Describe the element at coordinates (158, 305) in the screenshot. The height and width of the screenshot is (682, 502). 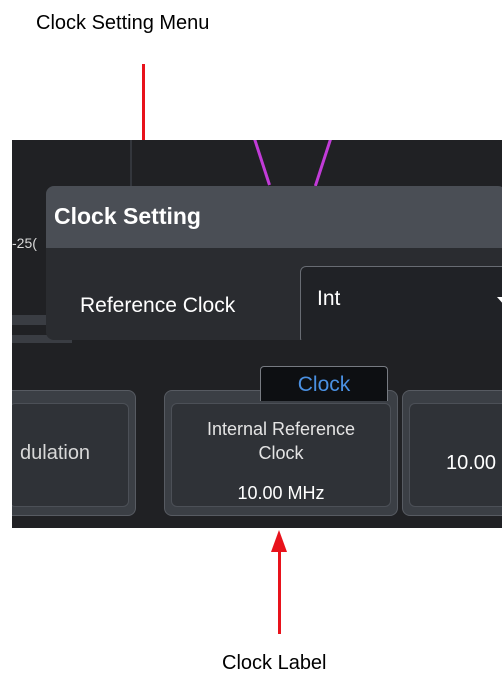
I see `reference-clock-label: Reference Clock` at that location.